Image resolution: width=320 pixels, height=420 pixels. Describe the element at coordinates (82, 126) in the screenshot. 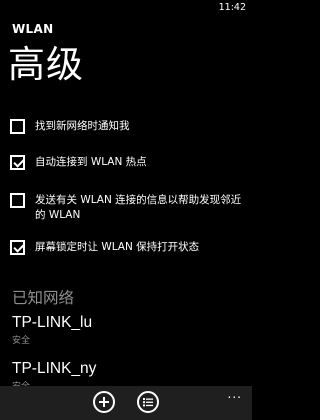

I see `setting-label: 找到新网络时通知我` at that location.